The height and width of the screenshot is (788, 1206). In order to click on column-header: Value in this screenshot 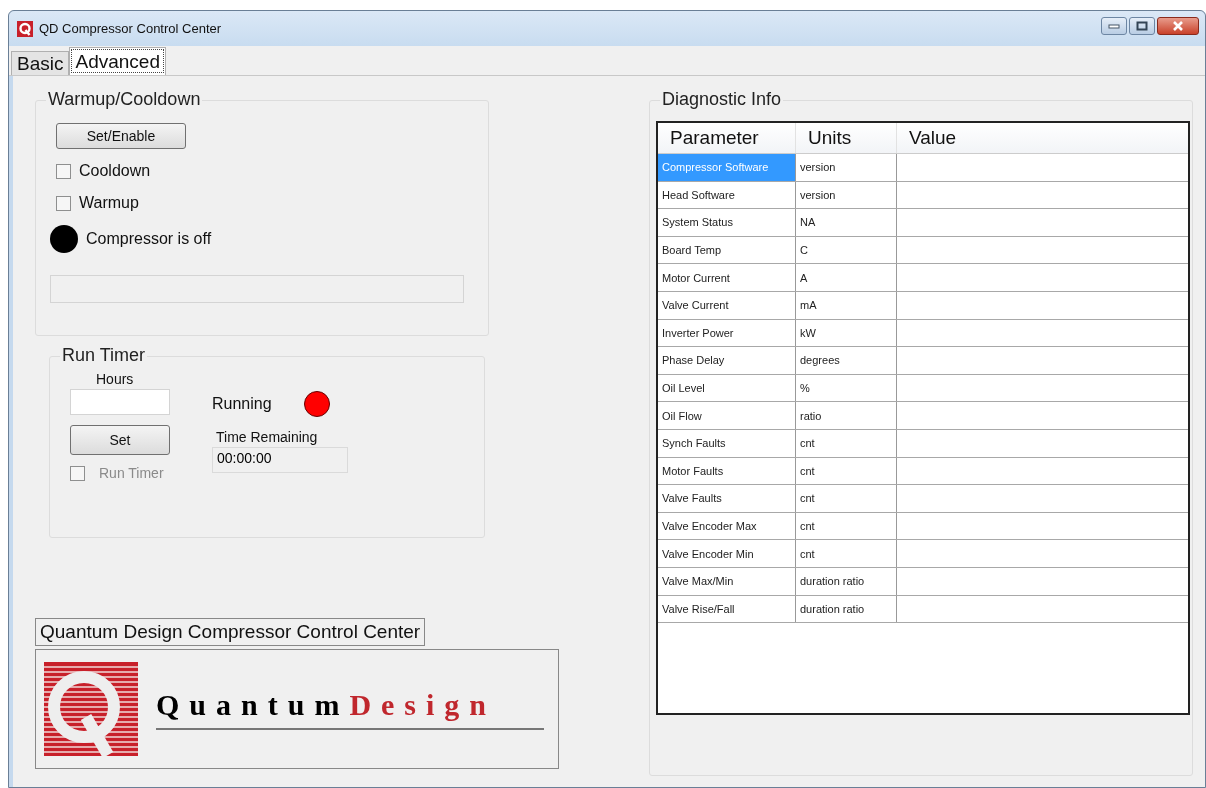, I will do `click(1041, 138)`.